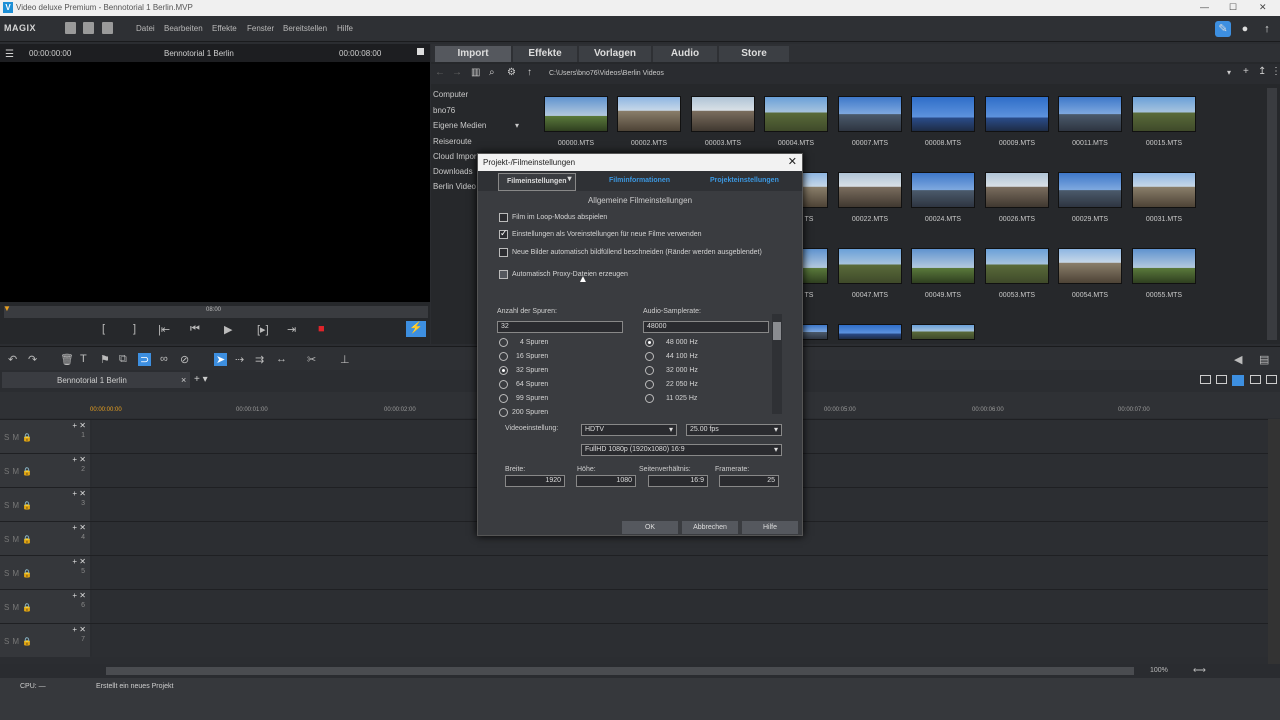 This screenshot has width=1280, height=720. What do you see at coordinates (606, 73) in the screenshot?
I see `path-text: C:\Users\bno76\Videos\Berlin Videos` at bounding box center [606, 73].